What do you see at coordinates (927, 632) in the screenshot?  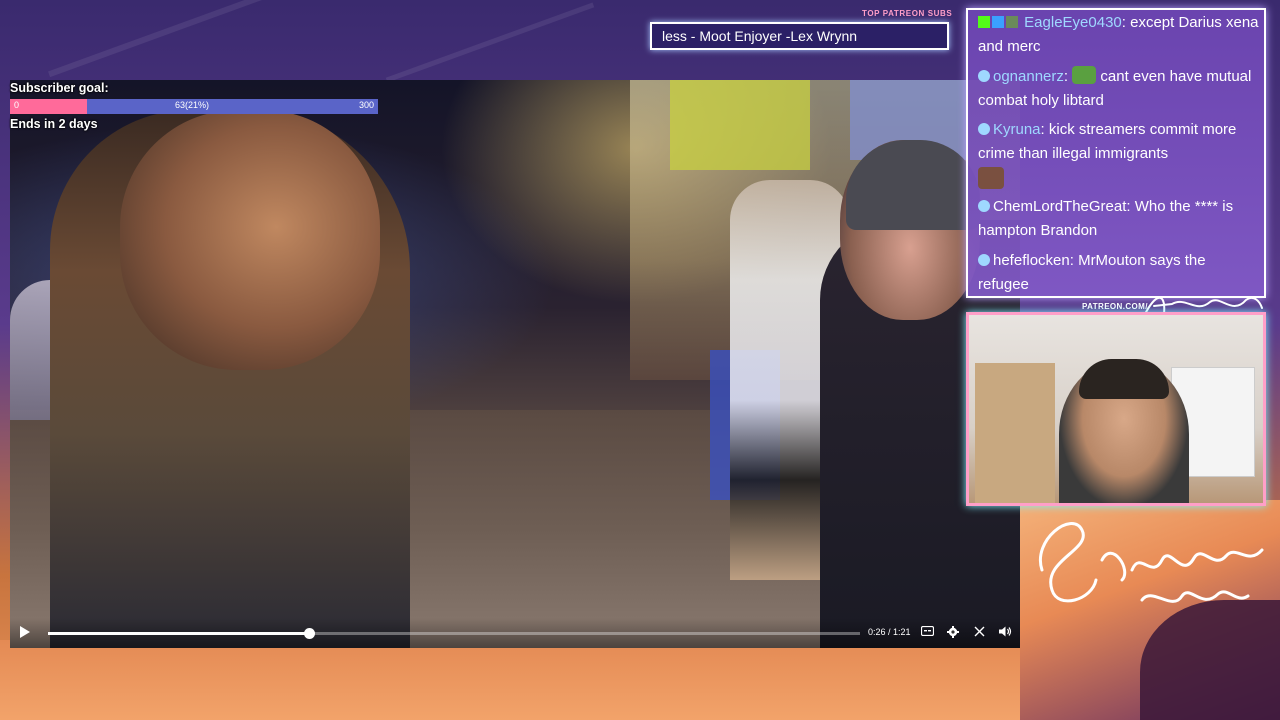 I see `captions-icon` at bounding box center [927, 632].